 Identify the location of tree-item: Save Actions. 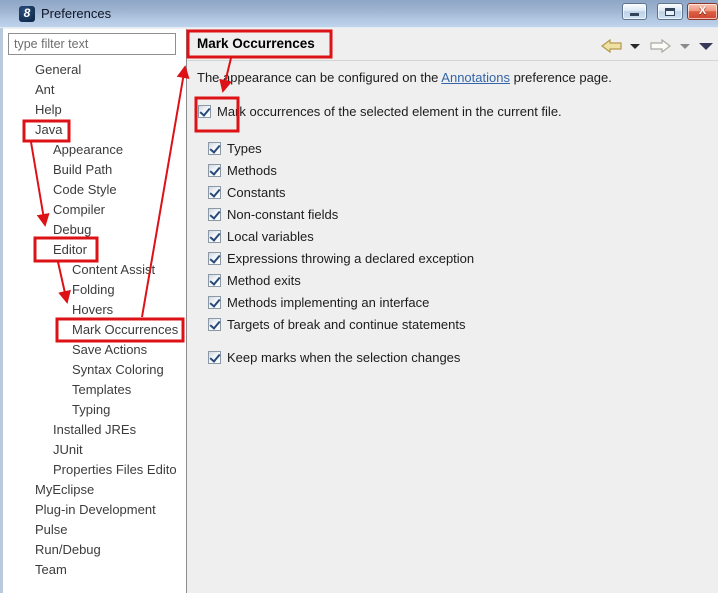
(94, 350).